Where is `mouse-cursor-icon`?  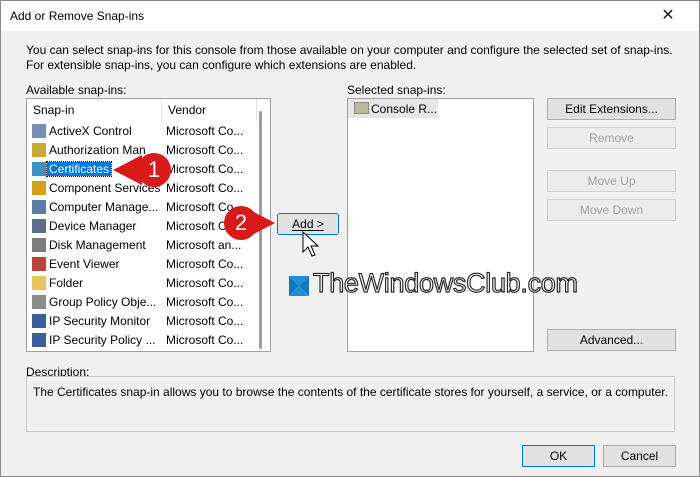 mouse-cursor-icon is located at coordinates (311, 243).